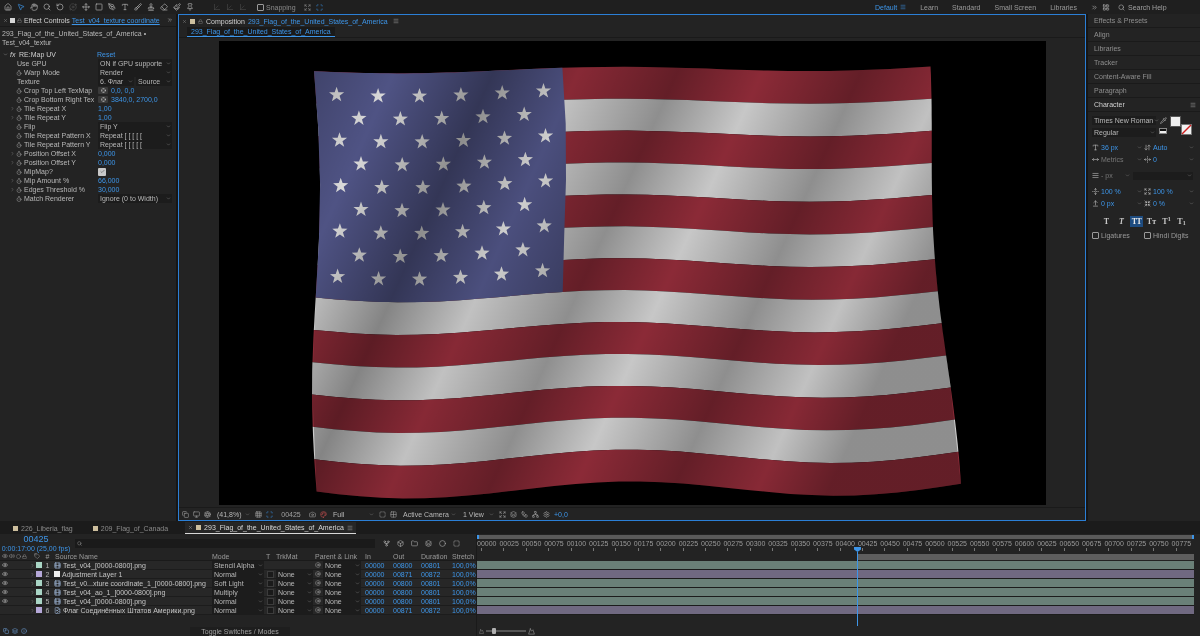 The width and height of the screenshot is (1200, 636). Describe the element at coordinates (1147, 147) in the screenshot. I see `up-down-arrows-icon` at that location.